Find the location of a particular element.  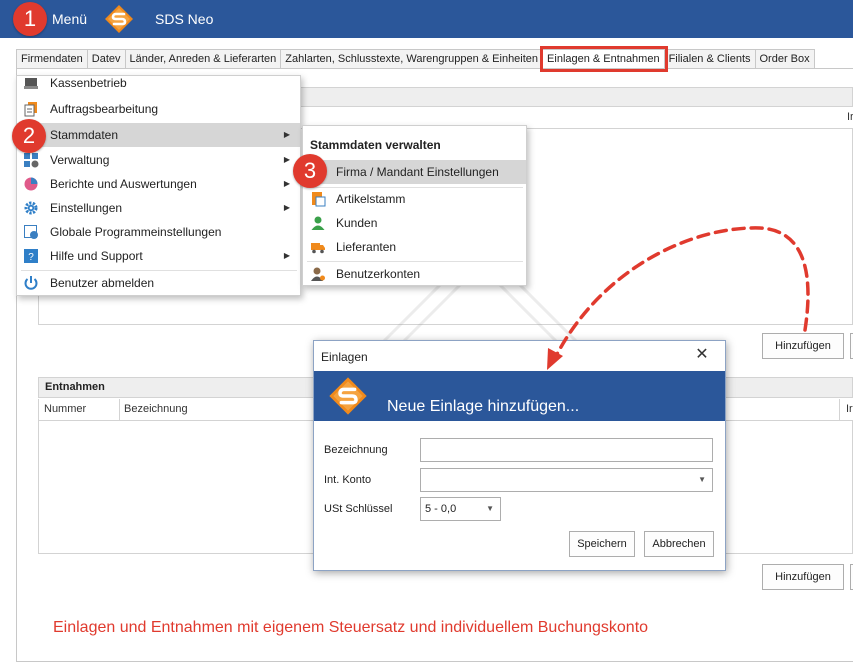

register-icon is located at coordinates (31, 83).